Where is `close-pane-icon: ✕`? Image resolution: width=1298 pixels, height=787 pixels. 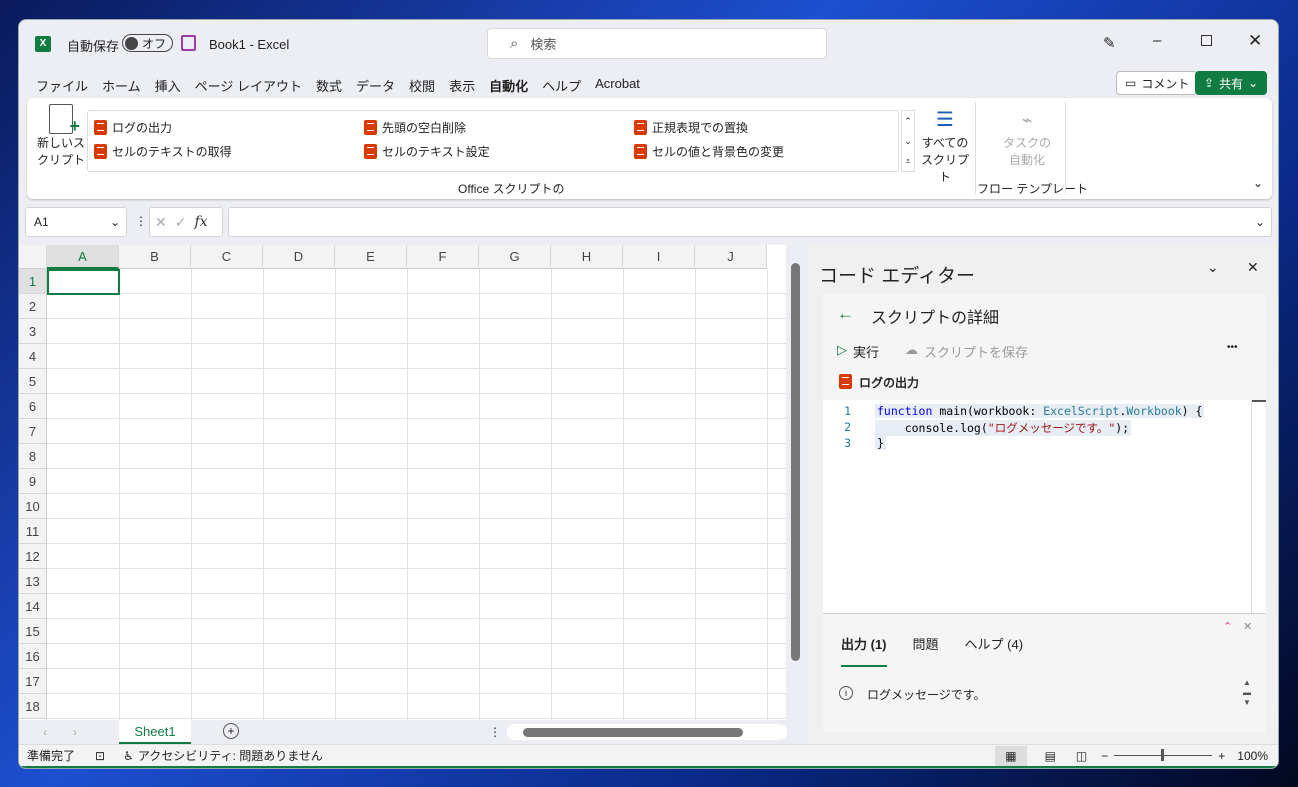
close-pane-icon: ✕ is located at coordinates (1253, 267).